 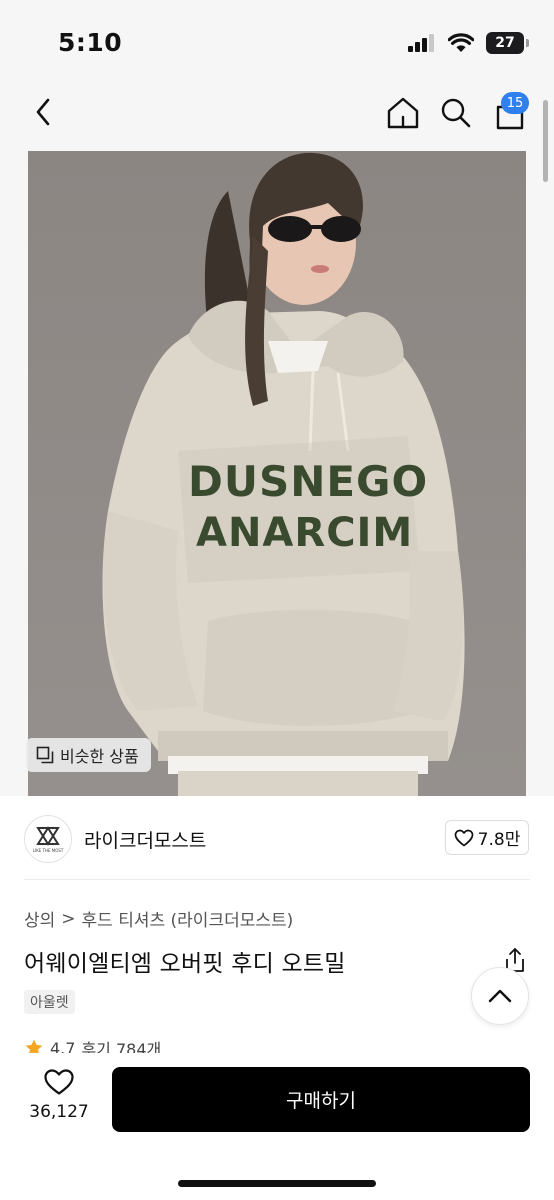 I want to click on wifi-icon, so click(x=461, y=42).